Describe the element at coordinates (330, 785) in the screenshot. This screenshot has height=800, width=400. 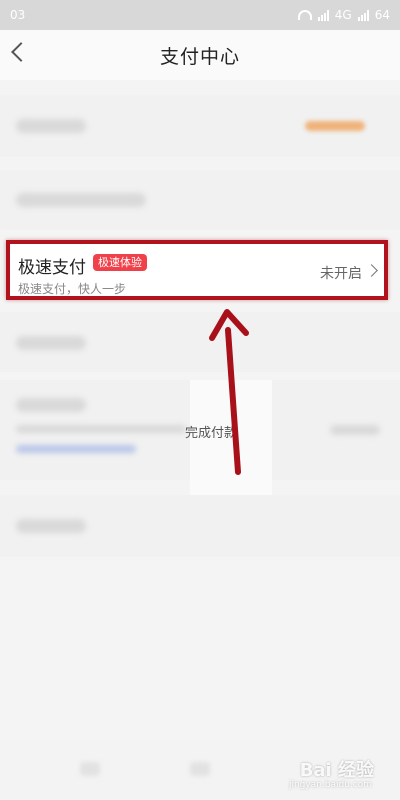
I see `watermark-url: jingyan.baidu.com` at that location.